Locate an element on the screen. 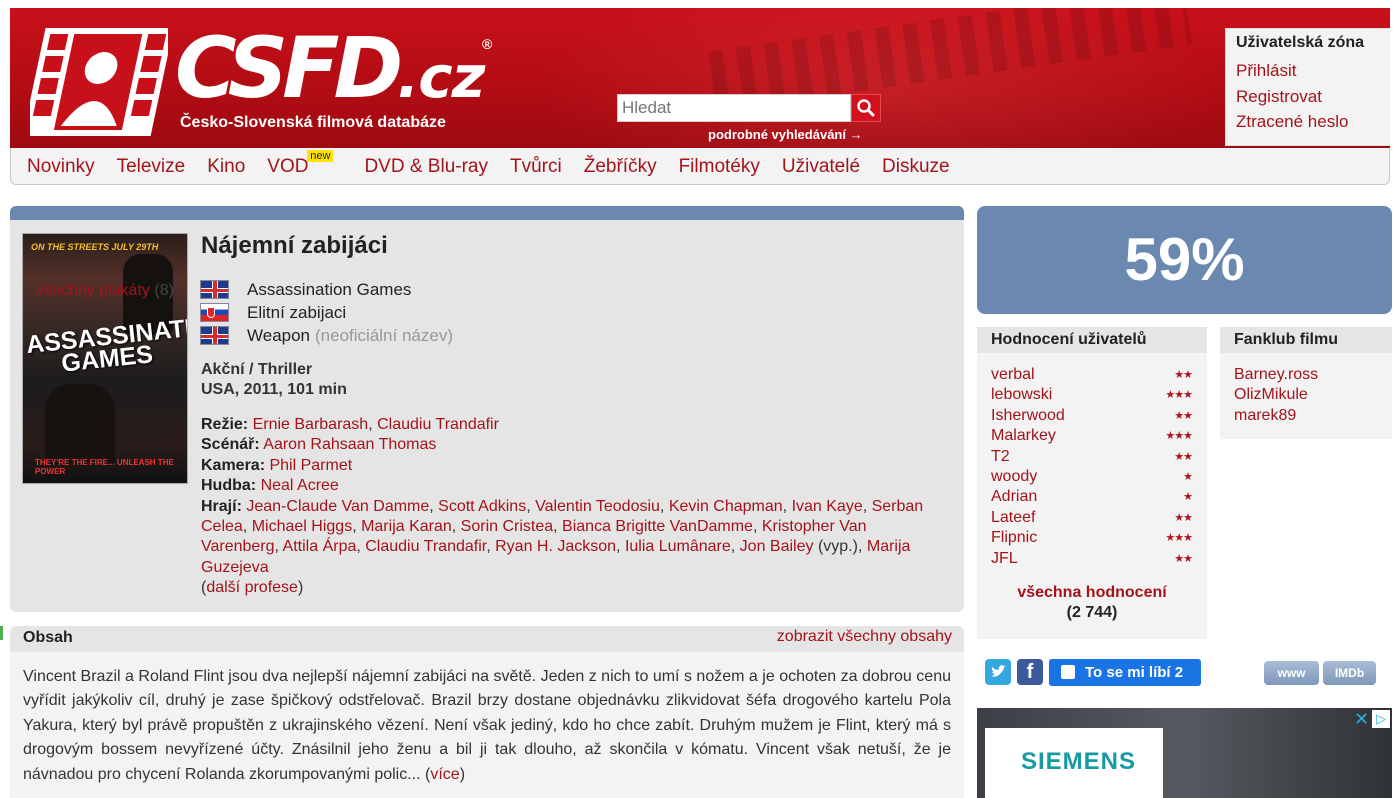 The width and height of the screenshot is (1400, 798). nav-item-tvurci: Tvůrci is located at coordinates (536, 166).